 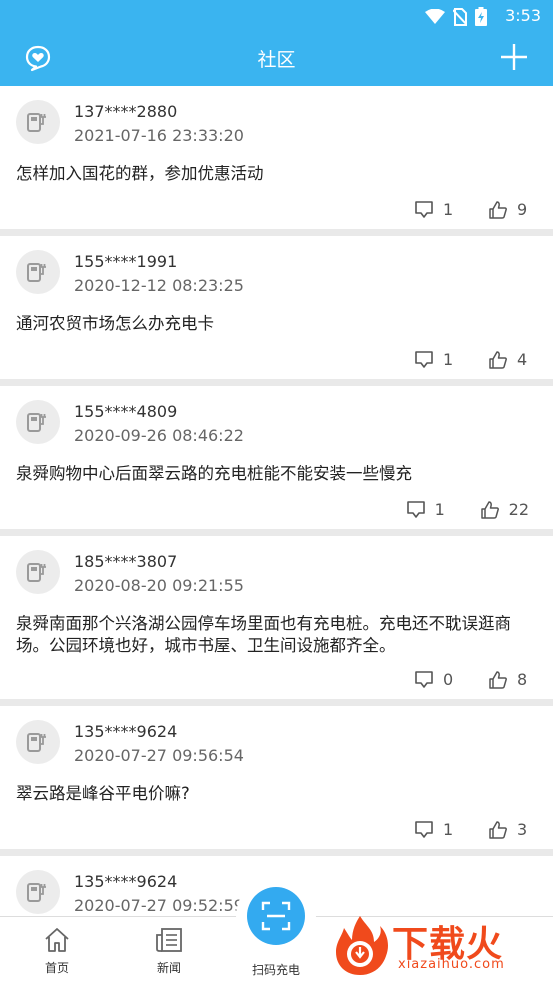 What do you see at coordinates (509, 829) in the screenshot?
I see `like-button: 3` at bounding box center [509, 829].